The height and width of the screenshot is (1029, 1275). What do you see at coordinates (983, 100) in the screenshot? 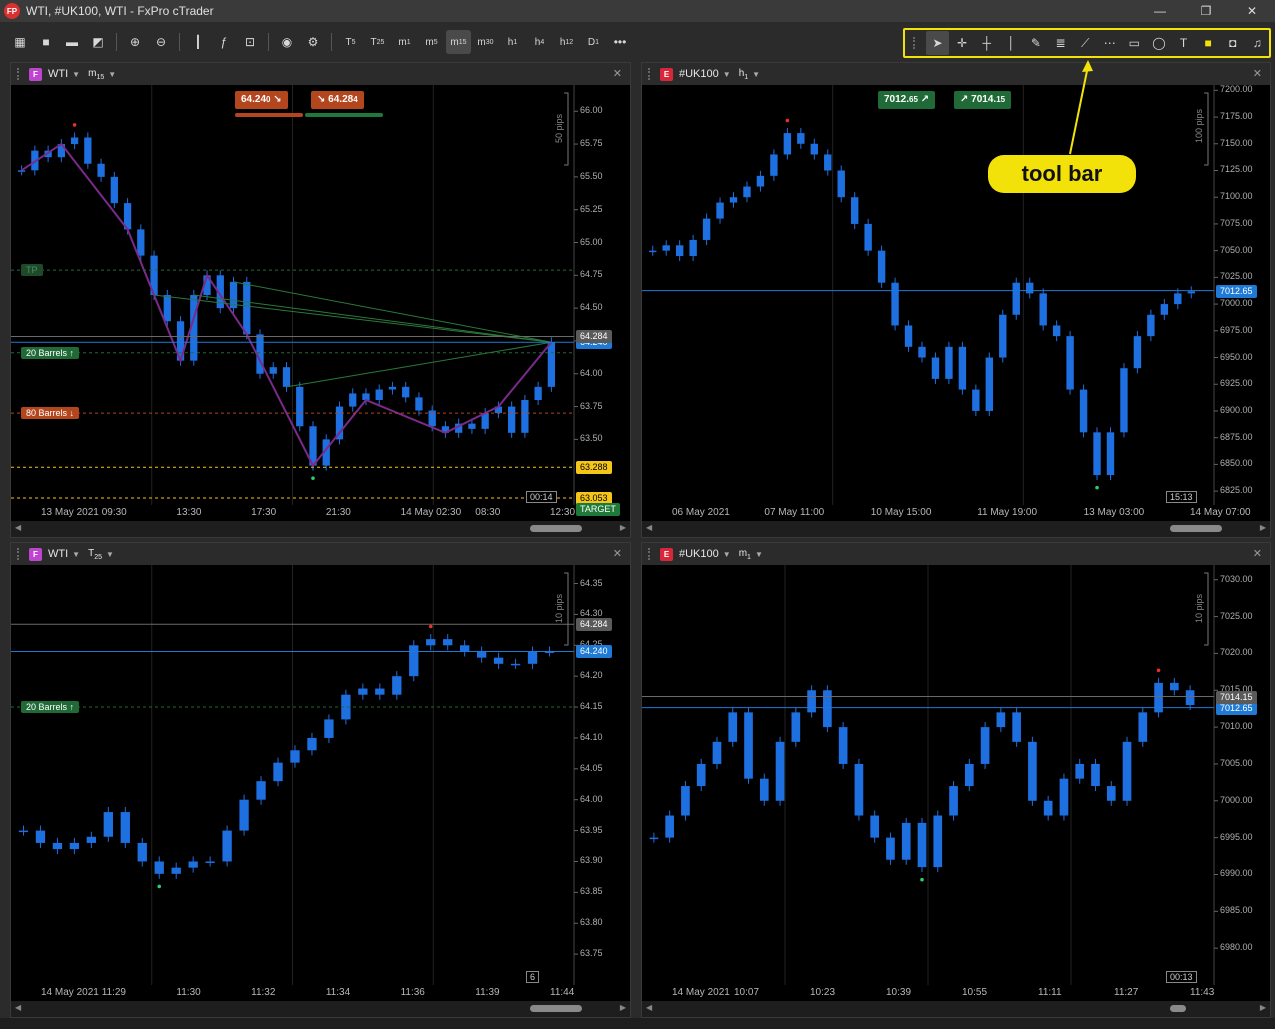
I see `buy-button: ↗ 7014.15` at bounding box center [983, 100].